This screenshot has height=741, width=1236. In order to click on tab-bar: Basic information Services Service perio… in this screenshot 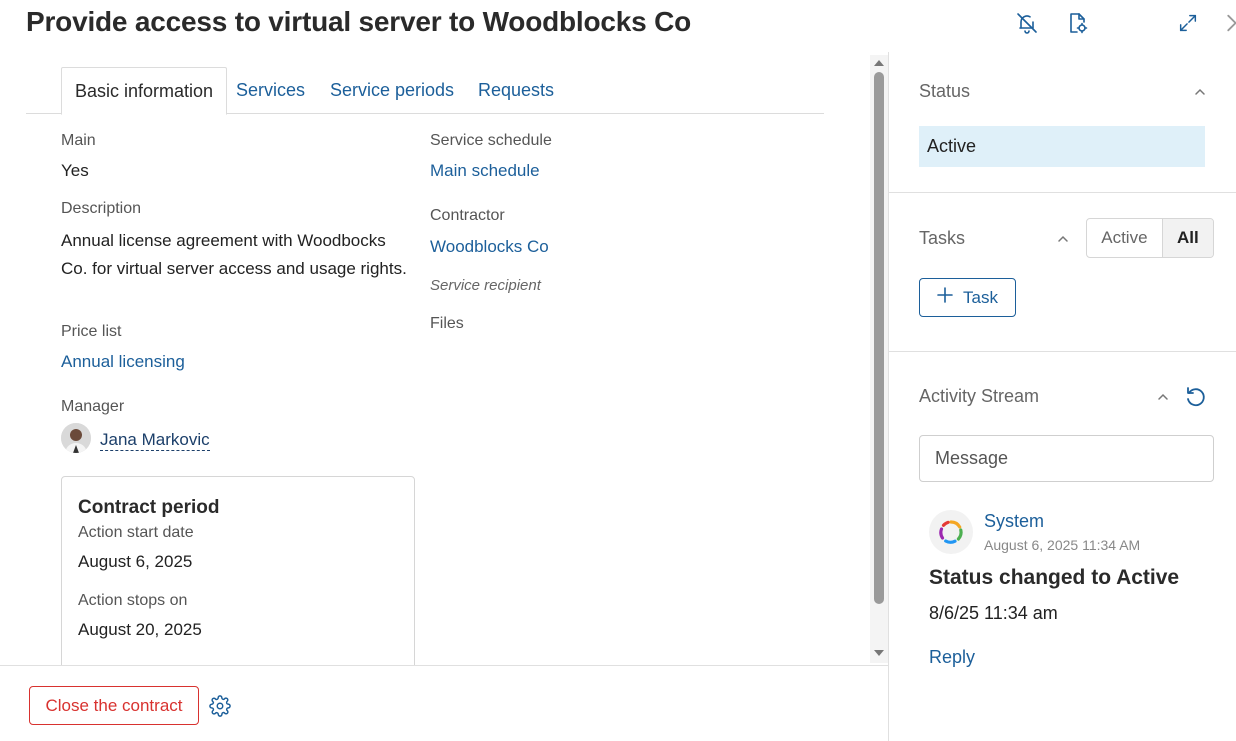, I will do `click(425, 91)`.